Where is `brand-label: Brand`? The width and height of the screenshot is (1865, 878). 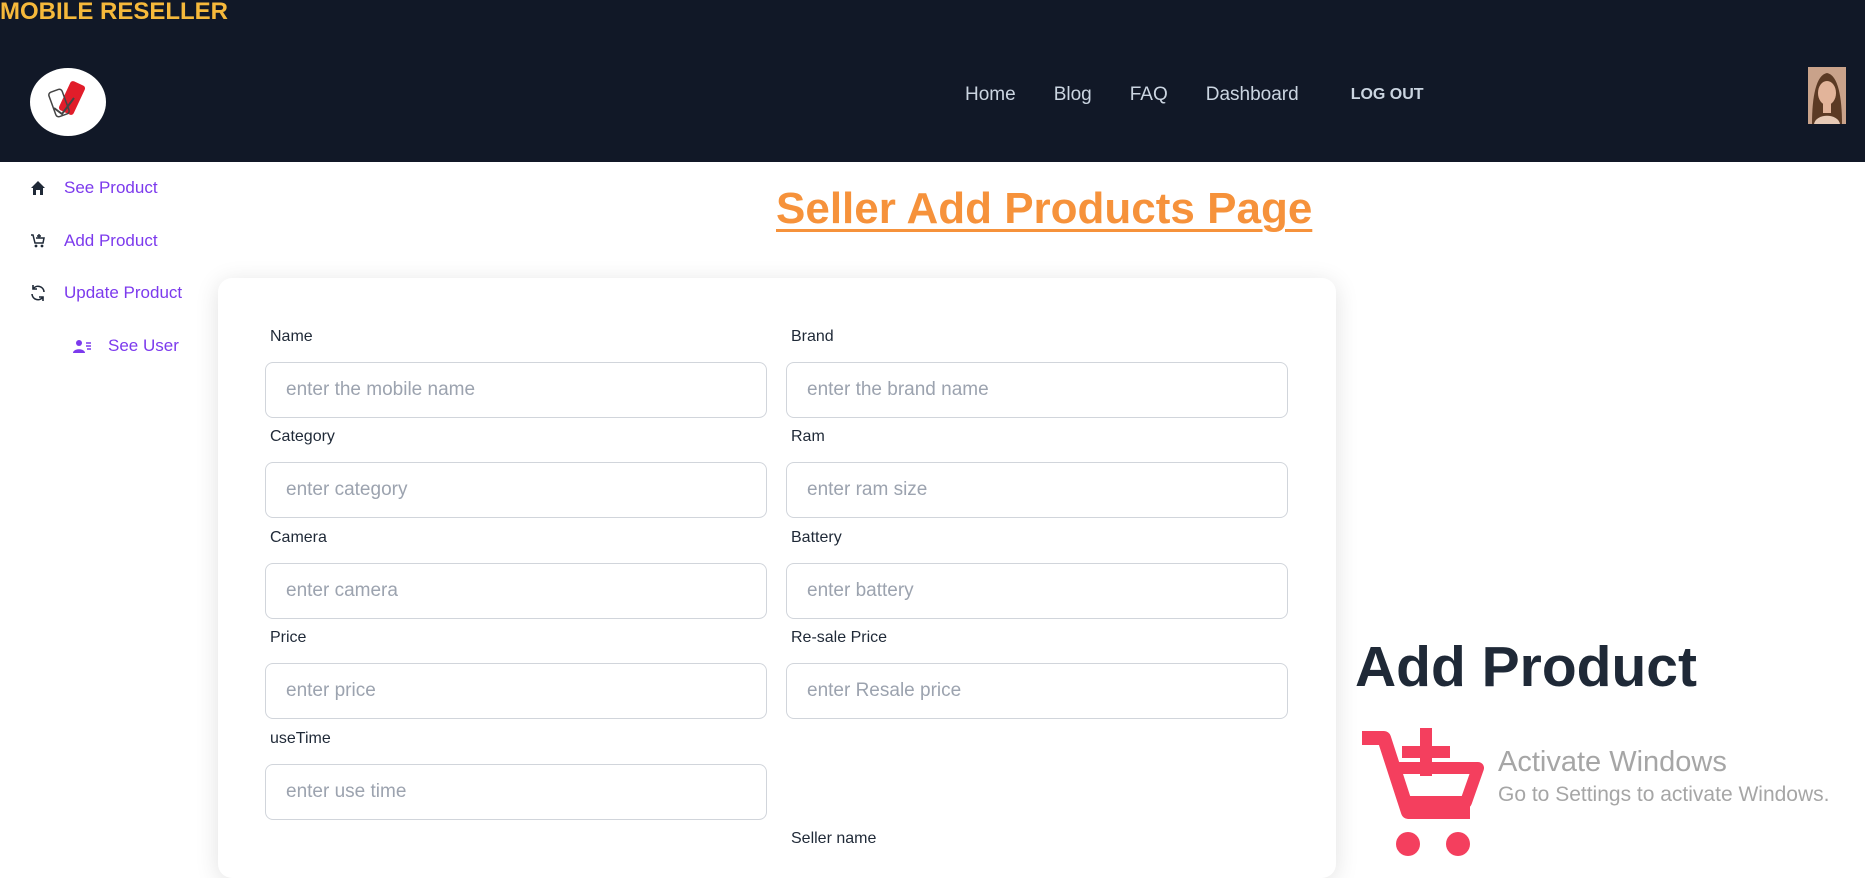
brand-label: Brand is located at coordinates (812, 336).